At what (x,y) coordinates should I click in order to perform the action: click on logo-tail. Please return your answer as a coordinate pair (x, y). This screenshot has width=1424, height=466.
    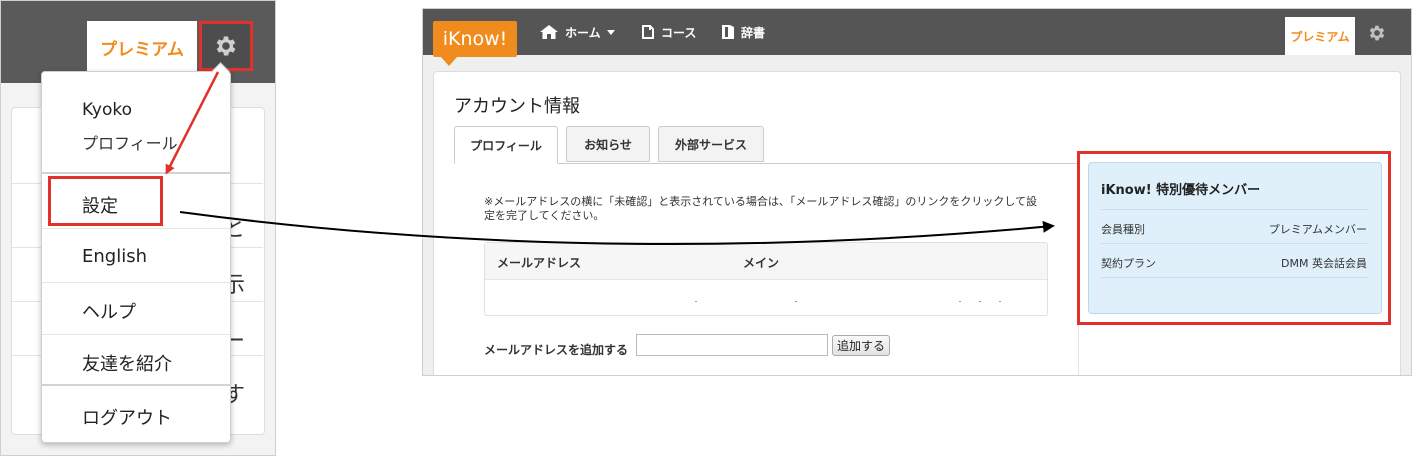
    Looking at the image, I should click on (449, 61).